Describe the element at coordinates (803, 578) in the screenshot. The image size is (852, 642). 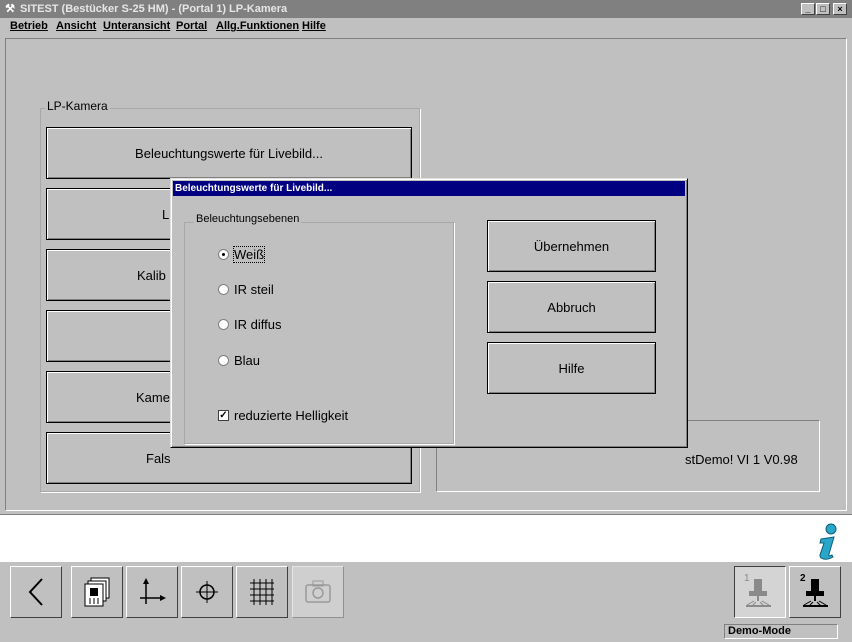
I see `portal-2-label: 2` at that location.